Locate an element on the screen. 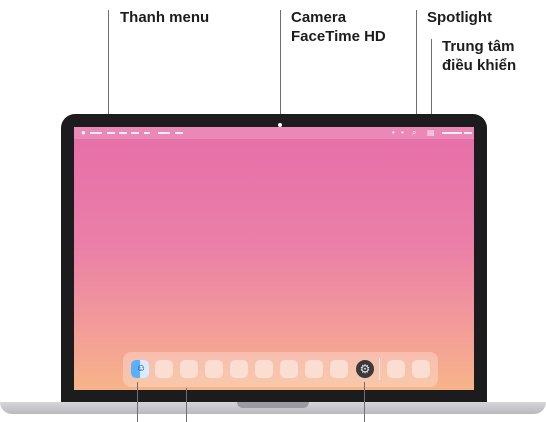 The height and width of the screenshot is (422, 546). callout-camera: Camera FaceTime HD is located at coordinates (338, 27).